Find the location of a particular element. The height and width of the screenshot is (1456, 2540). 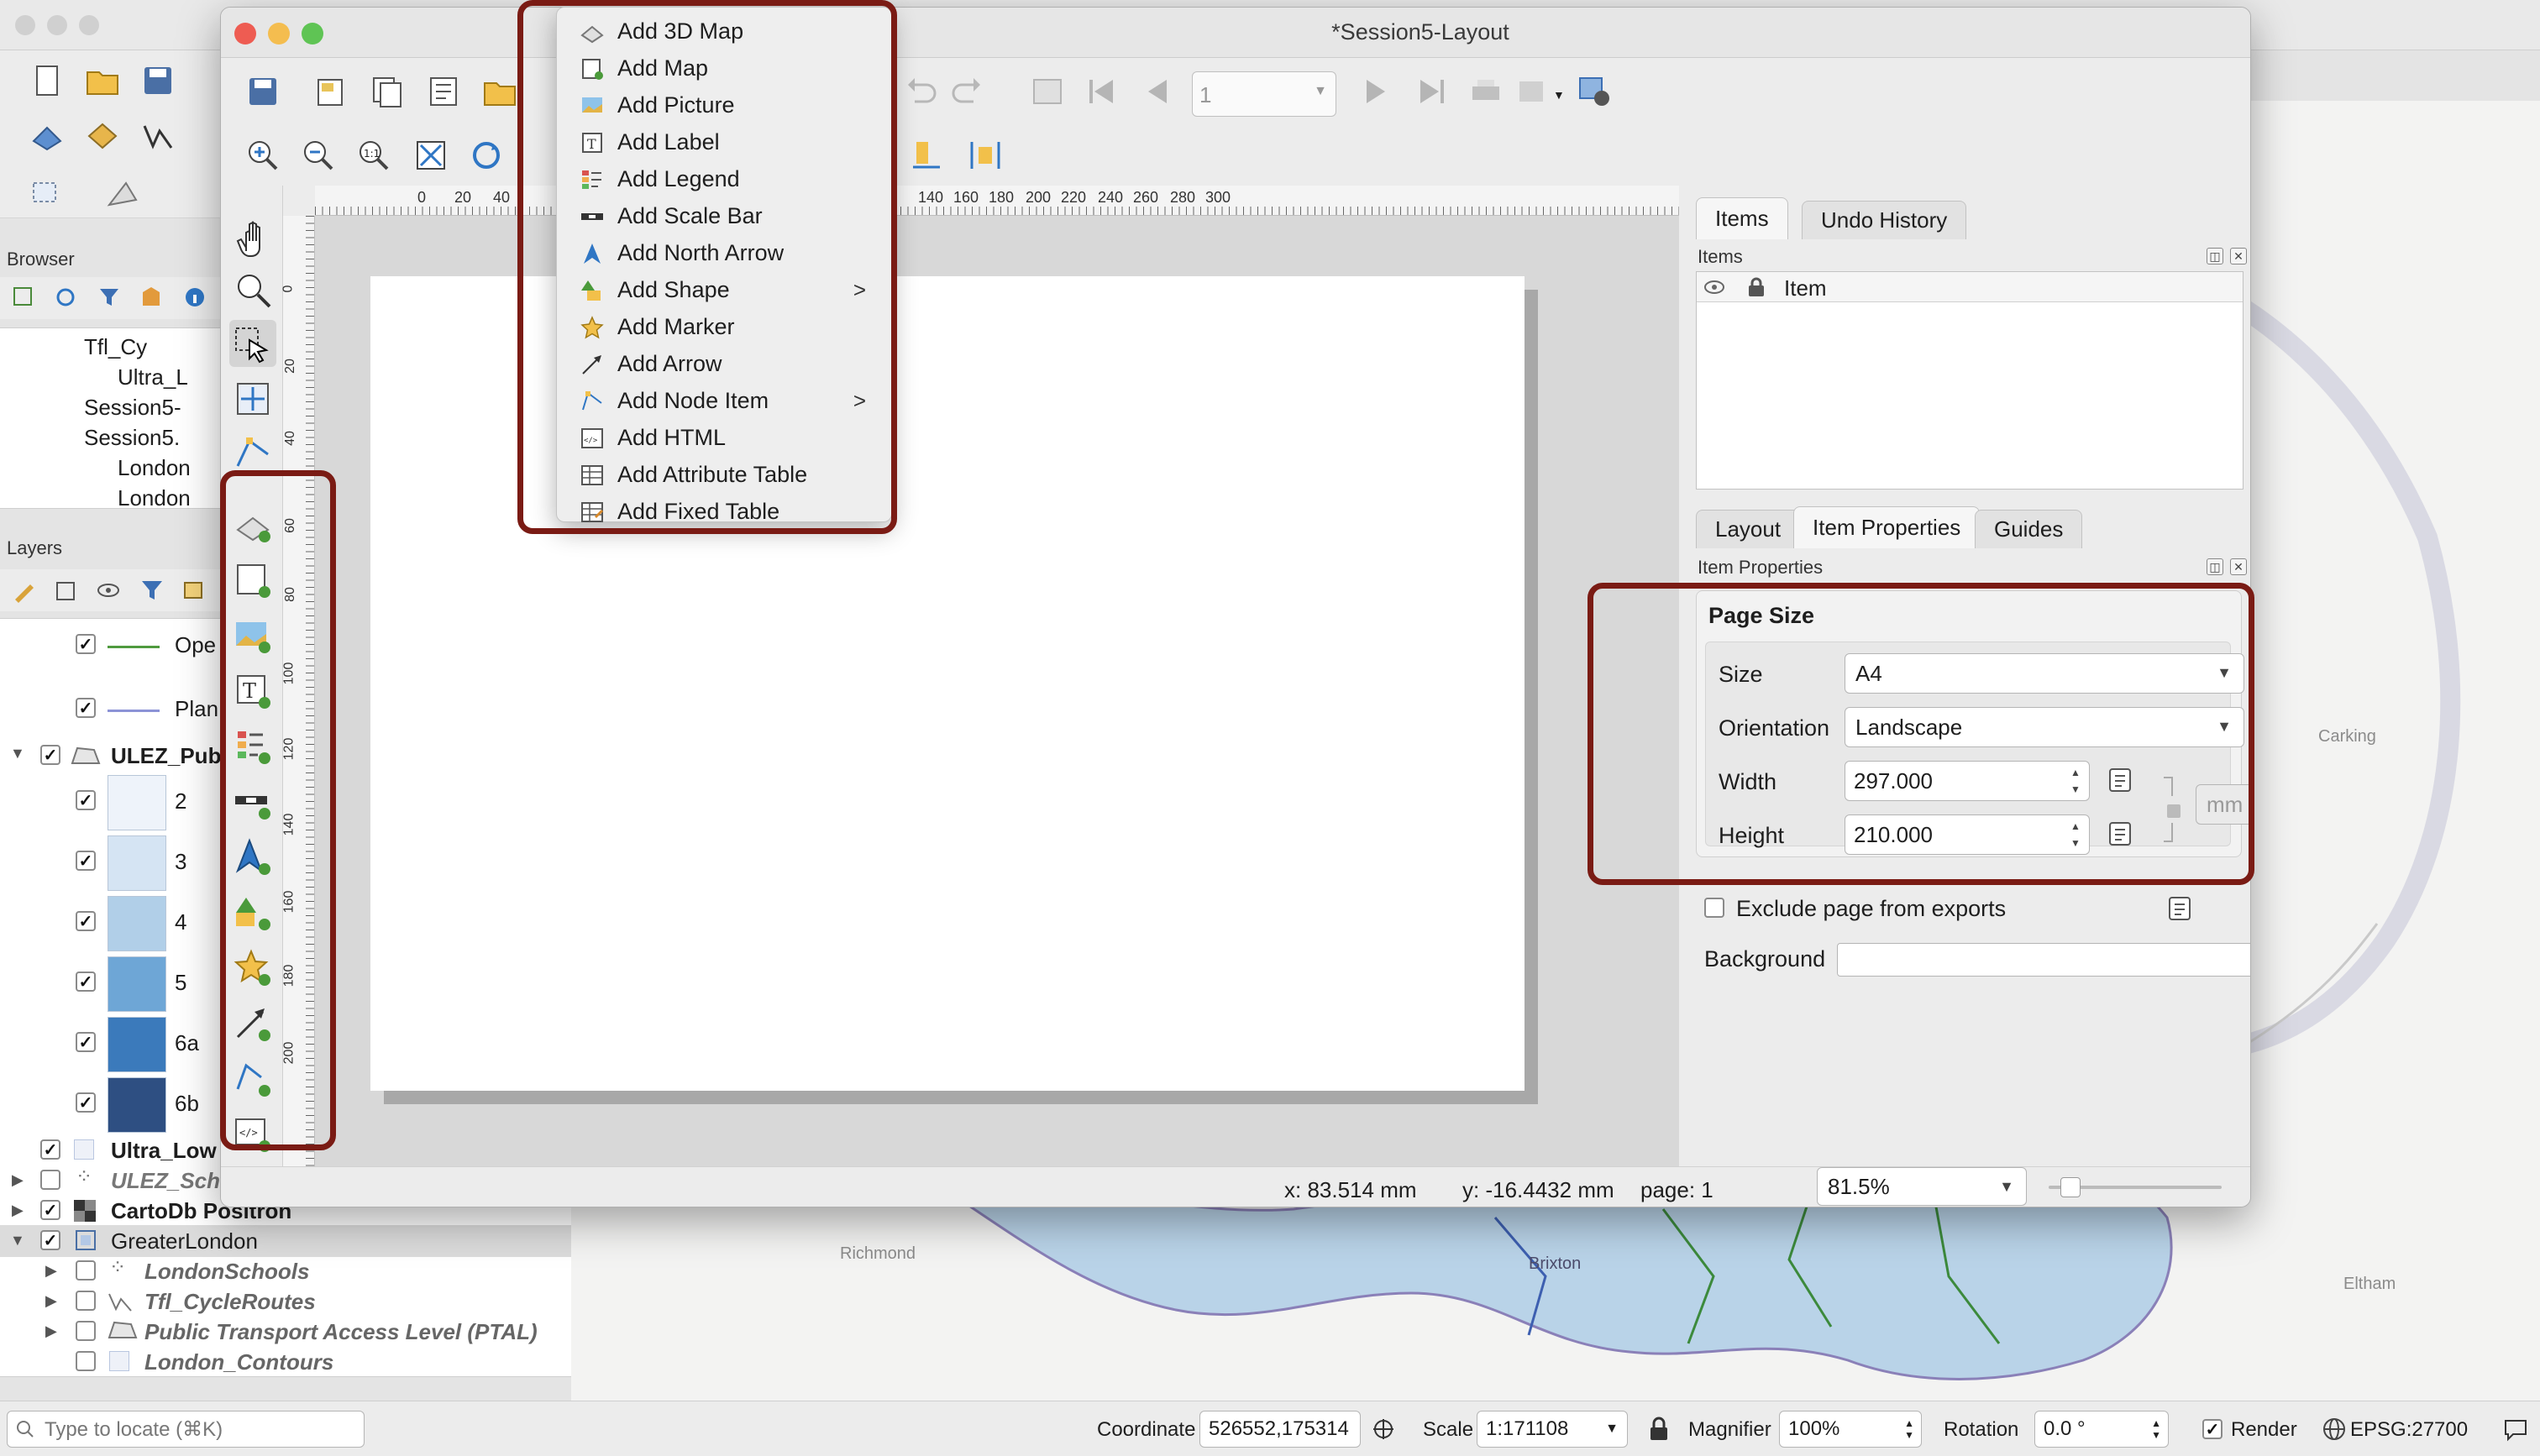

minimize-button is located at coordinates (279, 34).